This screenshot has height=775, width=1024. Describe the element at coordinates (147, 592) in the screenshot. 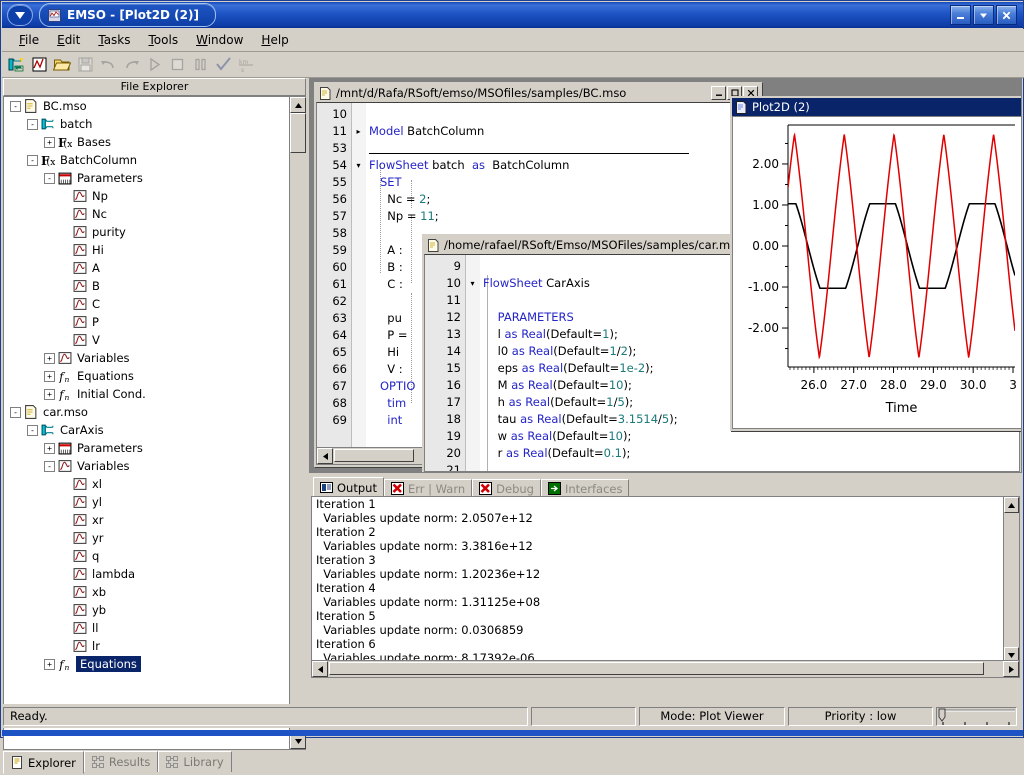

I see `tree-item-xb: xb` at that location.